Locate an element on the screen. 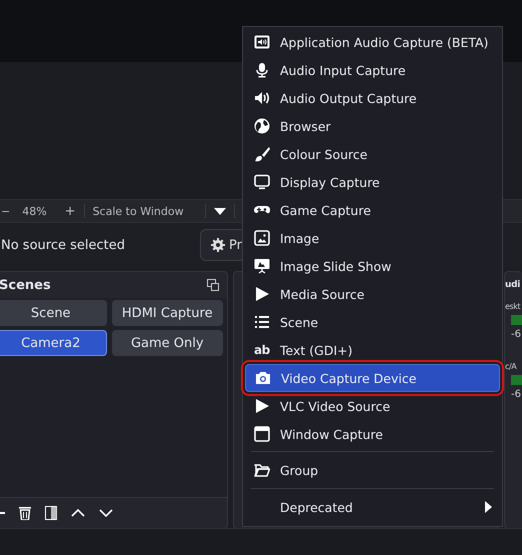 The height and width of the screenshot is (555, 522). brush-icon is located at coordinates (262, 154).